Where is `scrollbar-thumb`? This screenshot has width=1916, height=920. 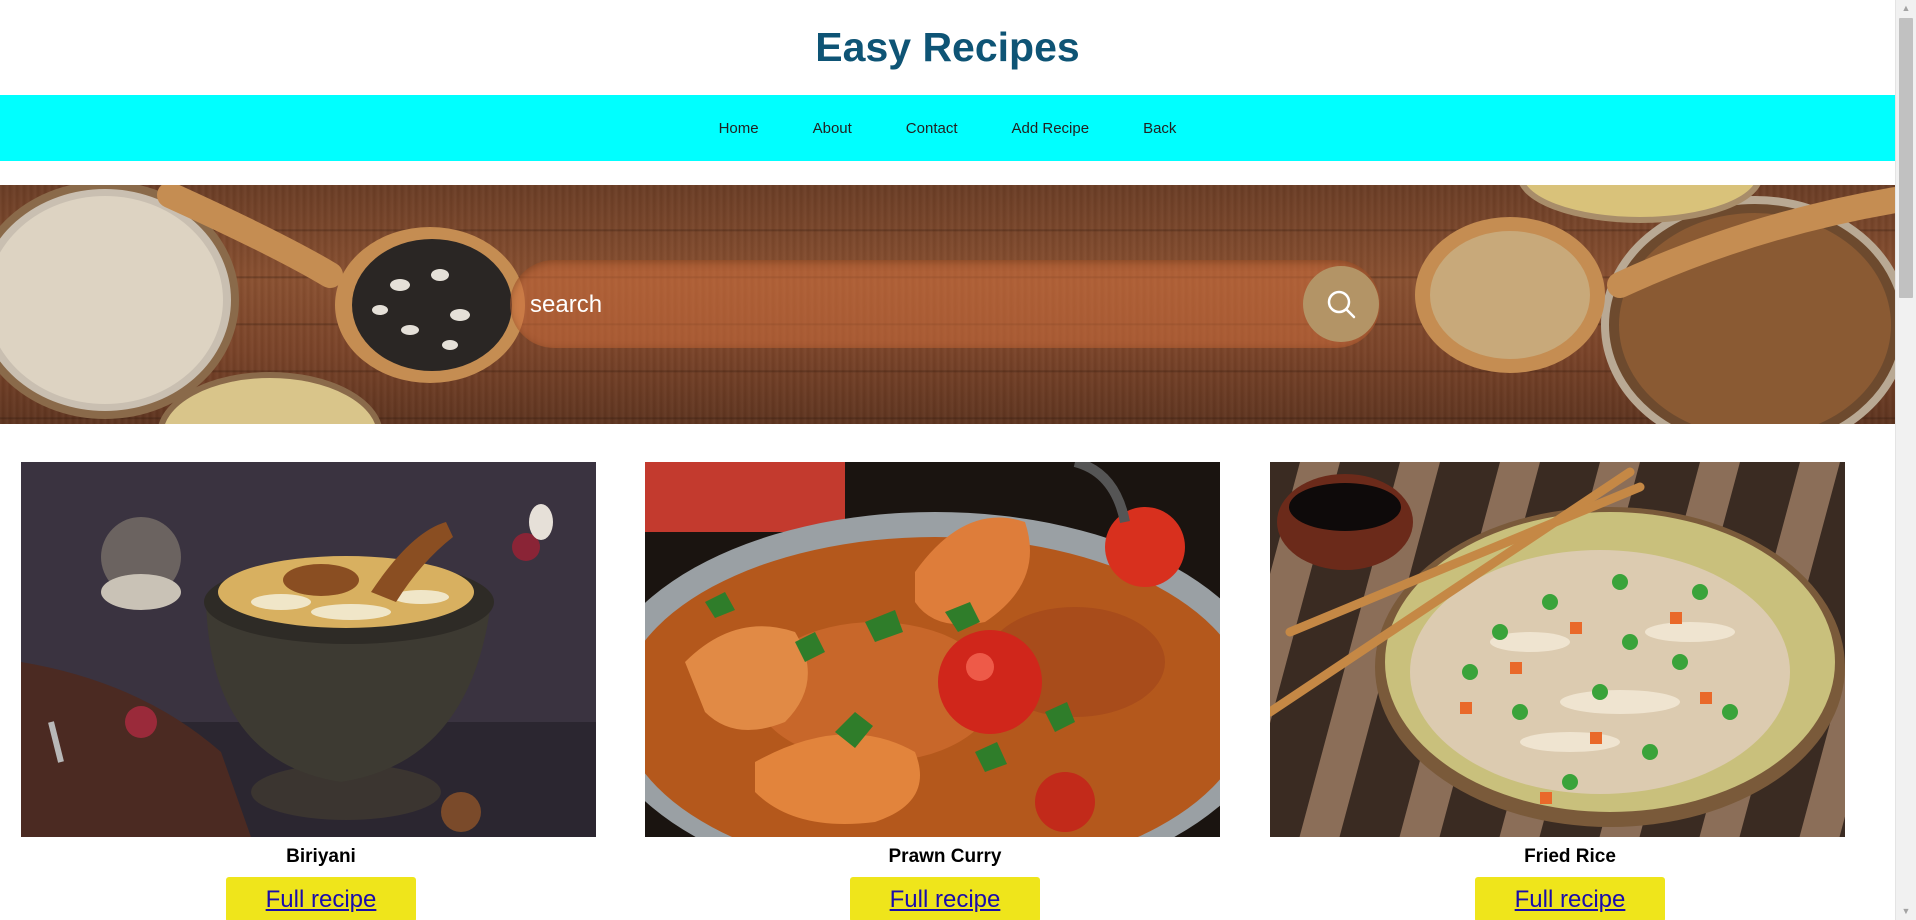
scrollbar-thumb is located at coordinates (1906, 158).